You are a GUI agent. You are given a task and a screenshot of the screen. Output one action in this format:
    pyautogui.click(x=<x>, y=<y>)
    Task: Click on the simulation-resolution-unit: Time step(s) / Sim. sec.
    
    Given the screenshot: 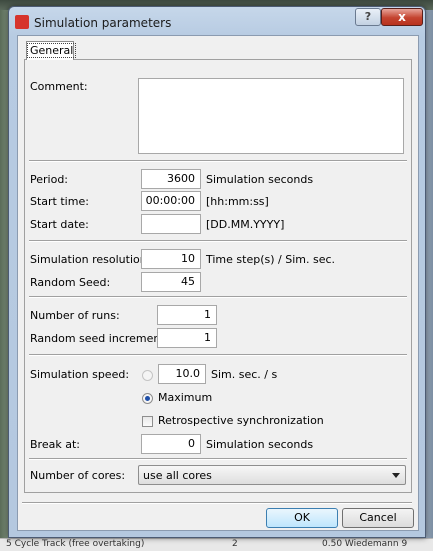 What is the action you would take?
    pyautogui.click(x=271, y=259)
    